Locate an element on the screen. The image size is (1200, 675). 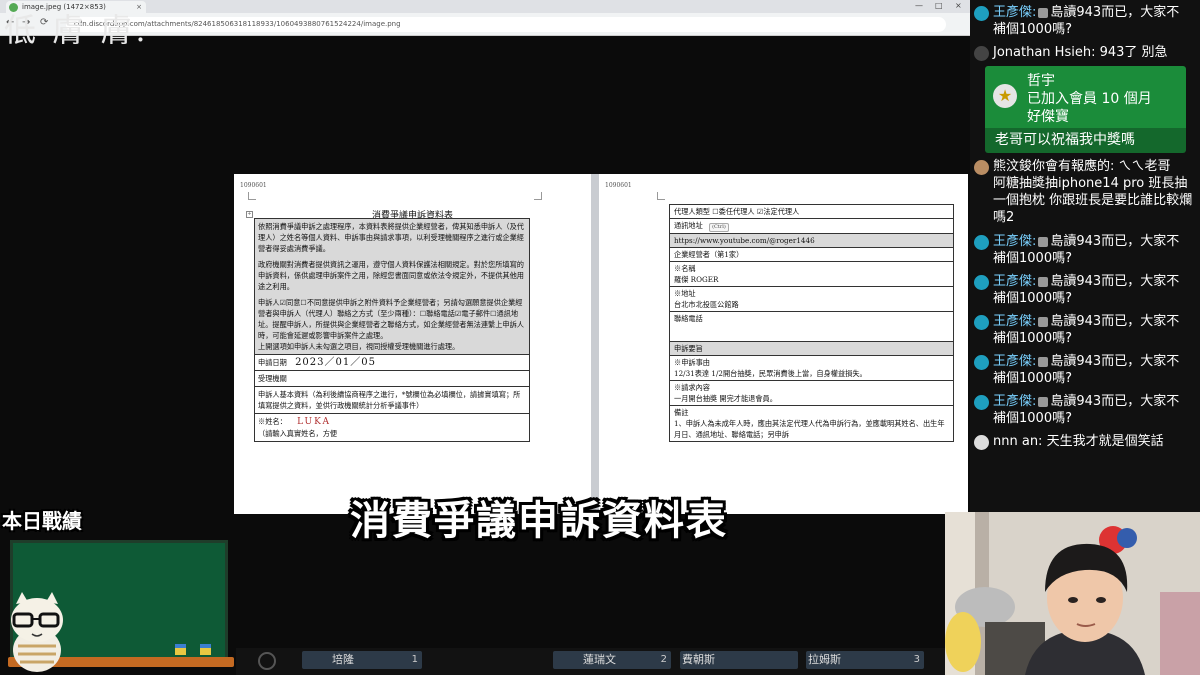
company-address-row: ※地址 台北市北投區公館路 is located at coordinates (811, 299).